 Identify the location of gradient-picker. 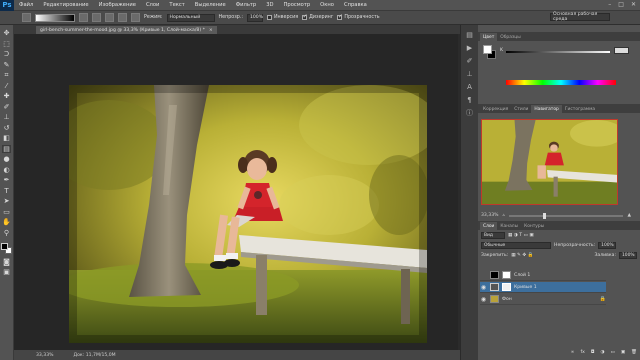
(55, 17).